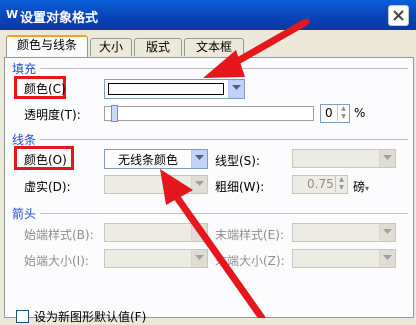  I want to click on dash-dropdown-button, so click(199, 184).